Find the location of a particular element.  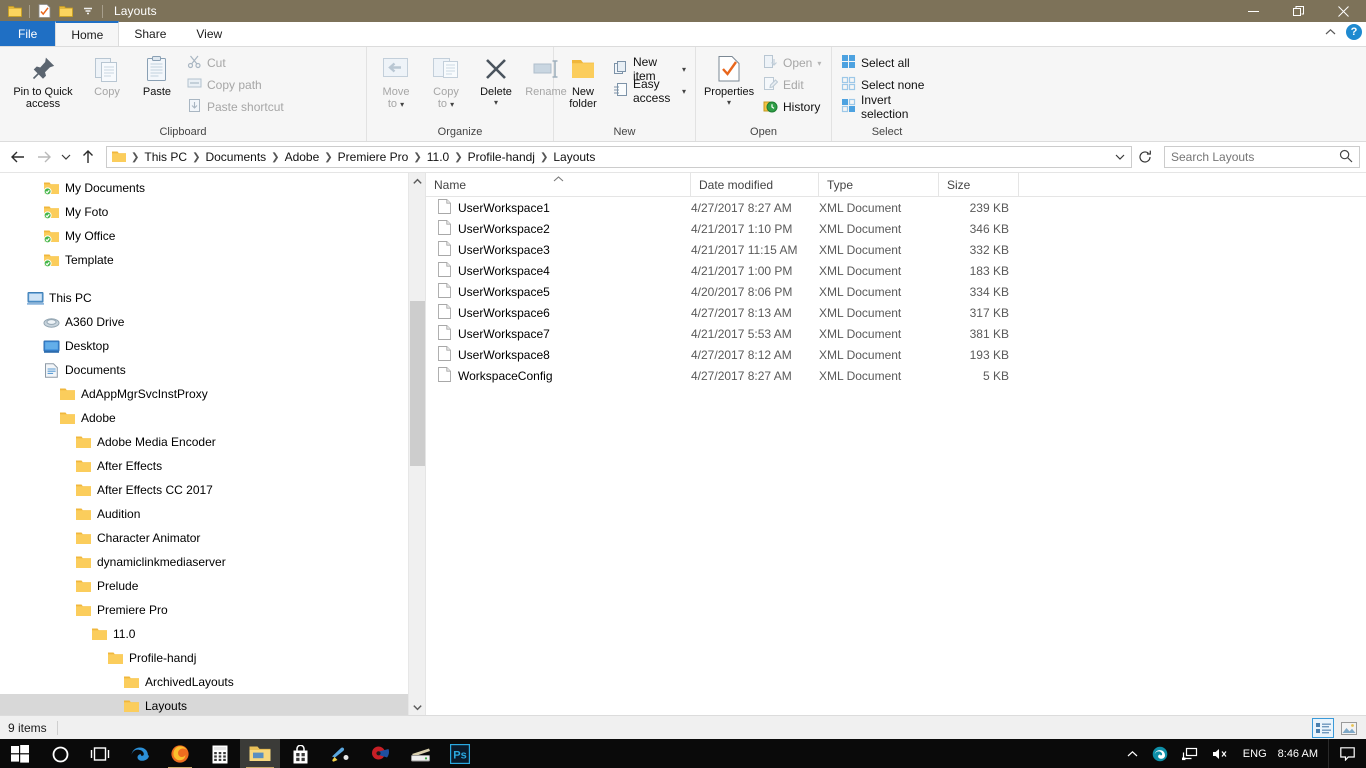

clock: 8:46 AM is located at coordinates (1301, 753).